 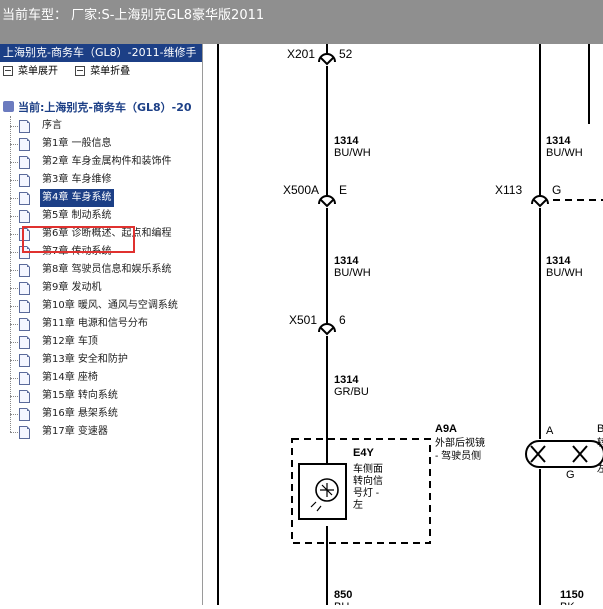 I want to click on x501-connector: X501, so click(x=303, y=320).